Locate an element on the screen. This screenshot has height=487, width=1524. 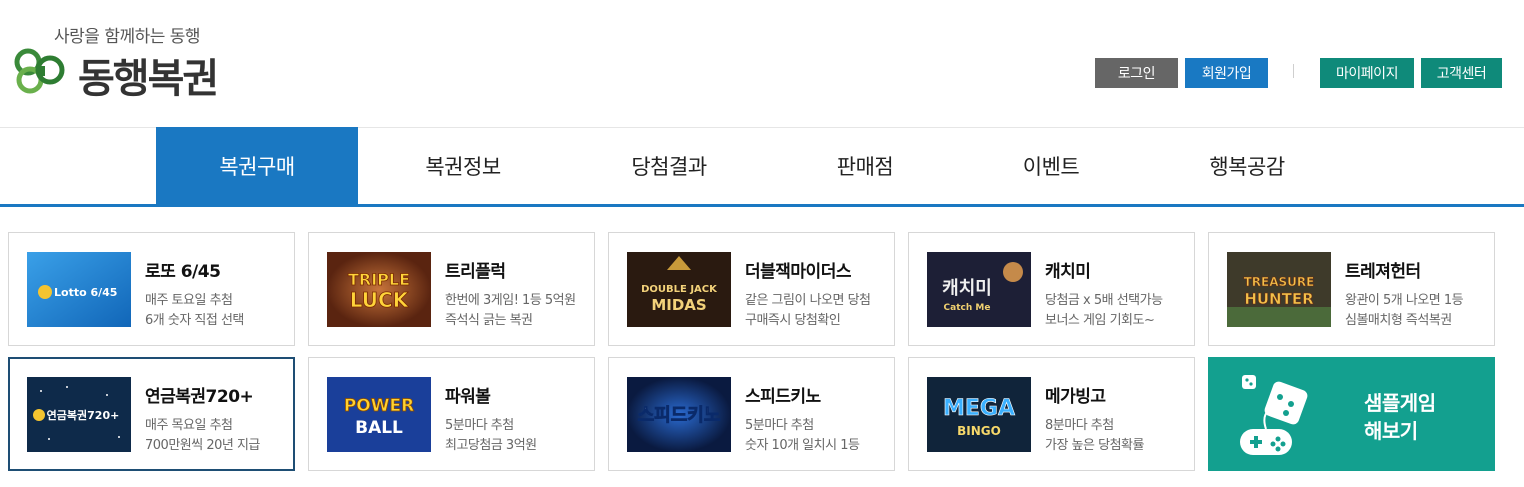
treasure-logo-line1: TREASURE is located at coordinates (1279, 282).